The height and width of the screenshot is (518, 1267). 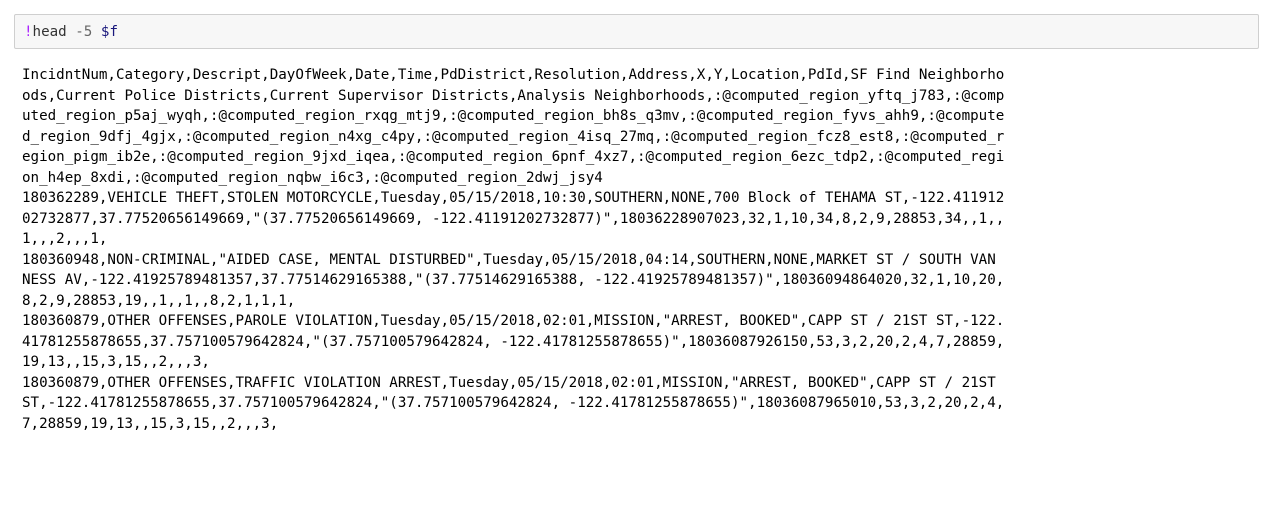 What do you see at coordinates (54, 31) in the screenshot?
I see `shell-command: head` at bounding box center [54, 31].